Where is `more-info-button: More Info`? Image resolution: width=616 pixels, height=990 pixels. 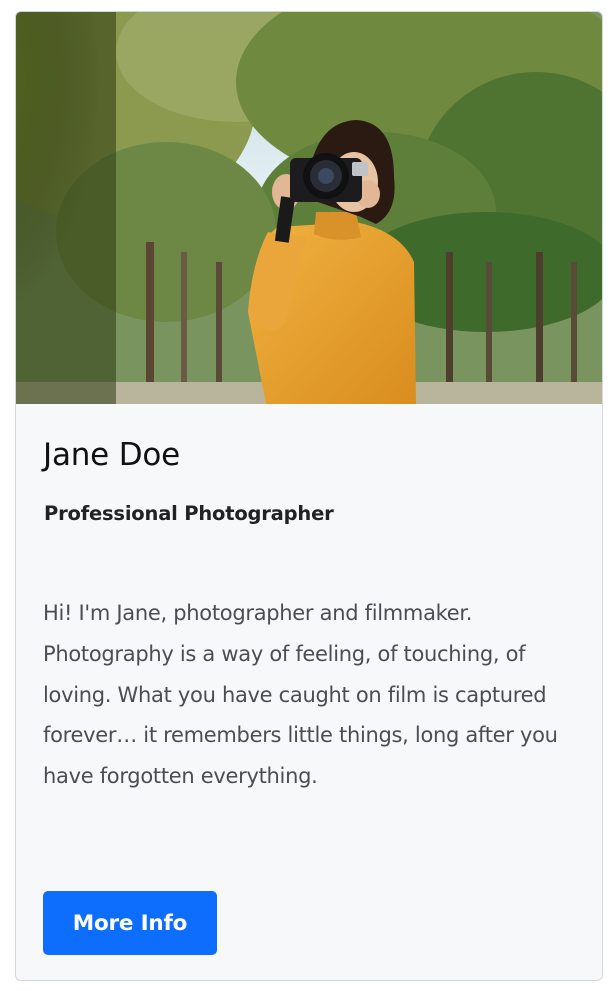
more-info-button: More Info is located at coordinates (130, 923).